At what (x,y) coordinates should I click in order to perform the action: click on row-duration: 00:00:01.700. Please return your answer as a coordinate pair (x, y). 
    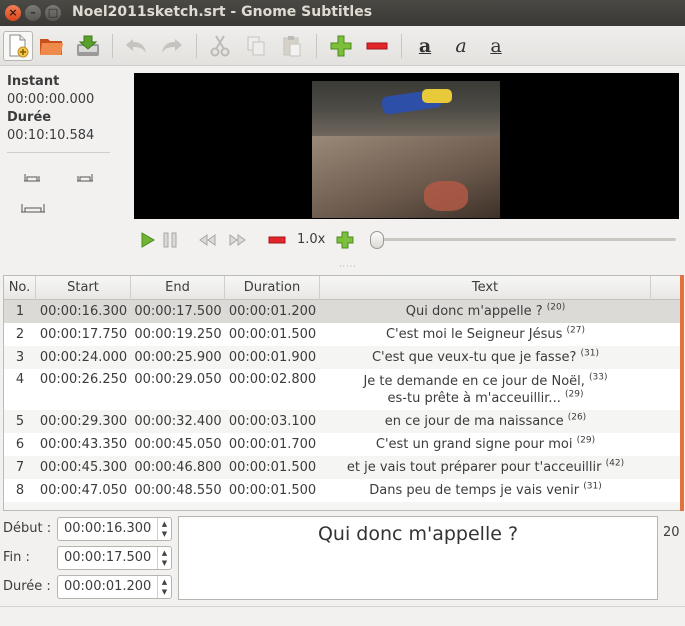
    Looking at the image, I should click on (272, 444).